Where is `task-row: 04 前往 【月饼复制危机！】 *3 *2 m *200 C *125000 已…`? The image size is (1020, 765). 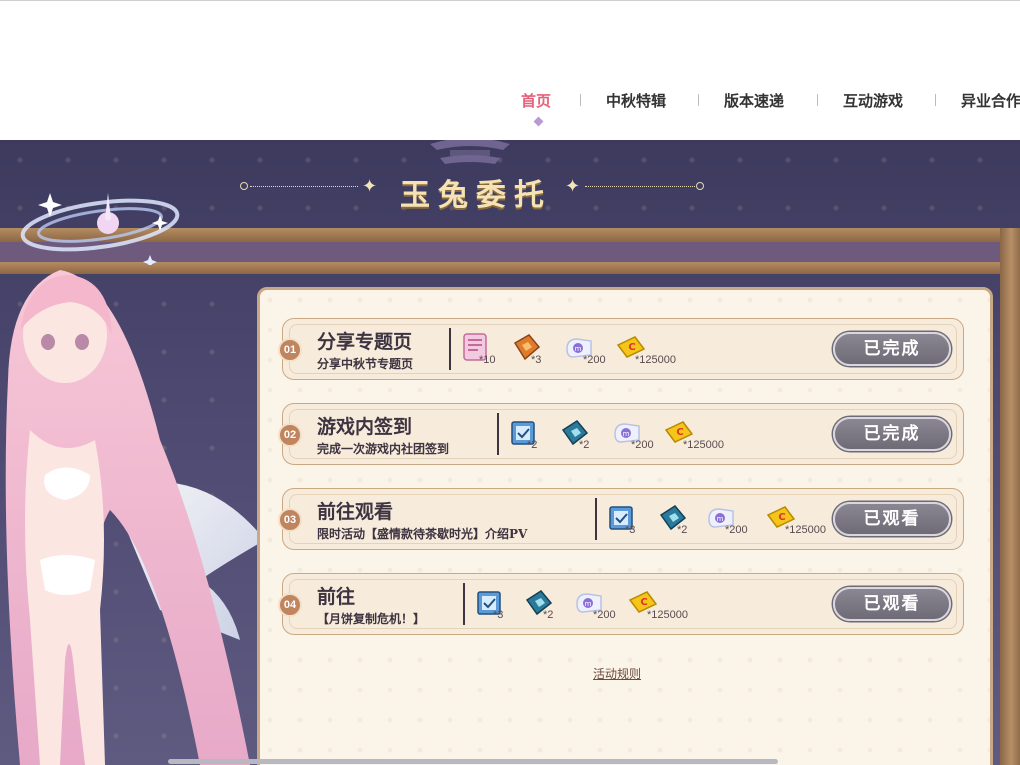 task-row: 04 前往 【月饼复制危机！】 *3 *2 m *200 C *125000 已… is located at coordinates (621, 604).